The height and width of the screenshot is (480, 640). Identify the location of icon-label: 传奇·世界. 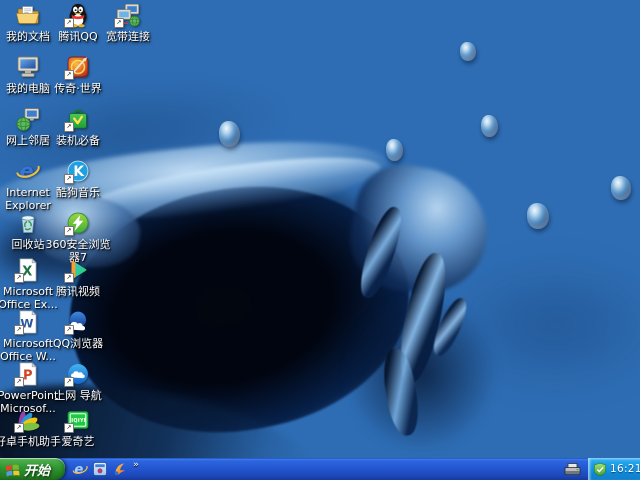
(78, 88).